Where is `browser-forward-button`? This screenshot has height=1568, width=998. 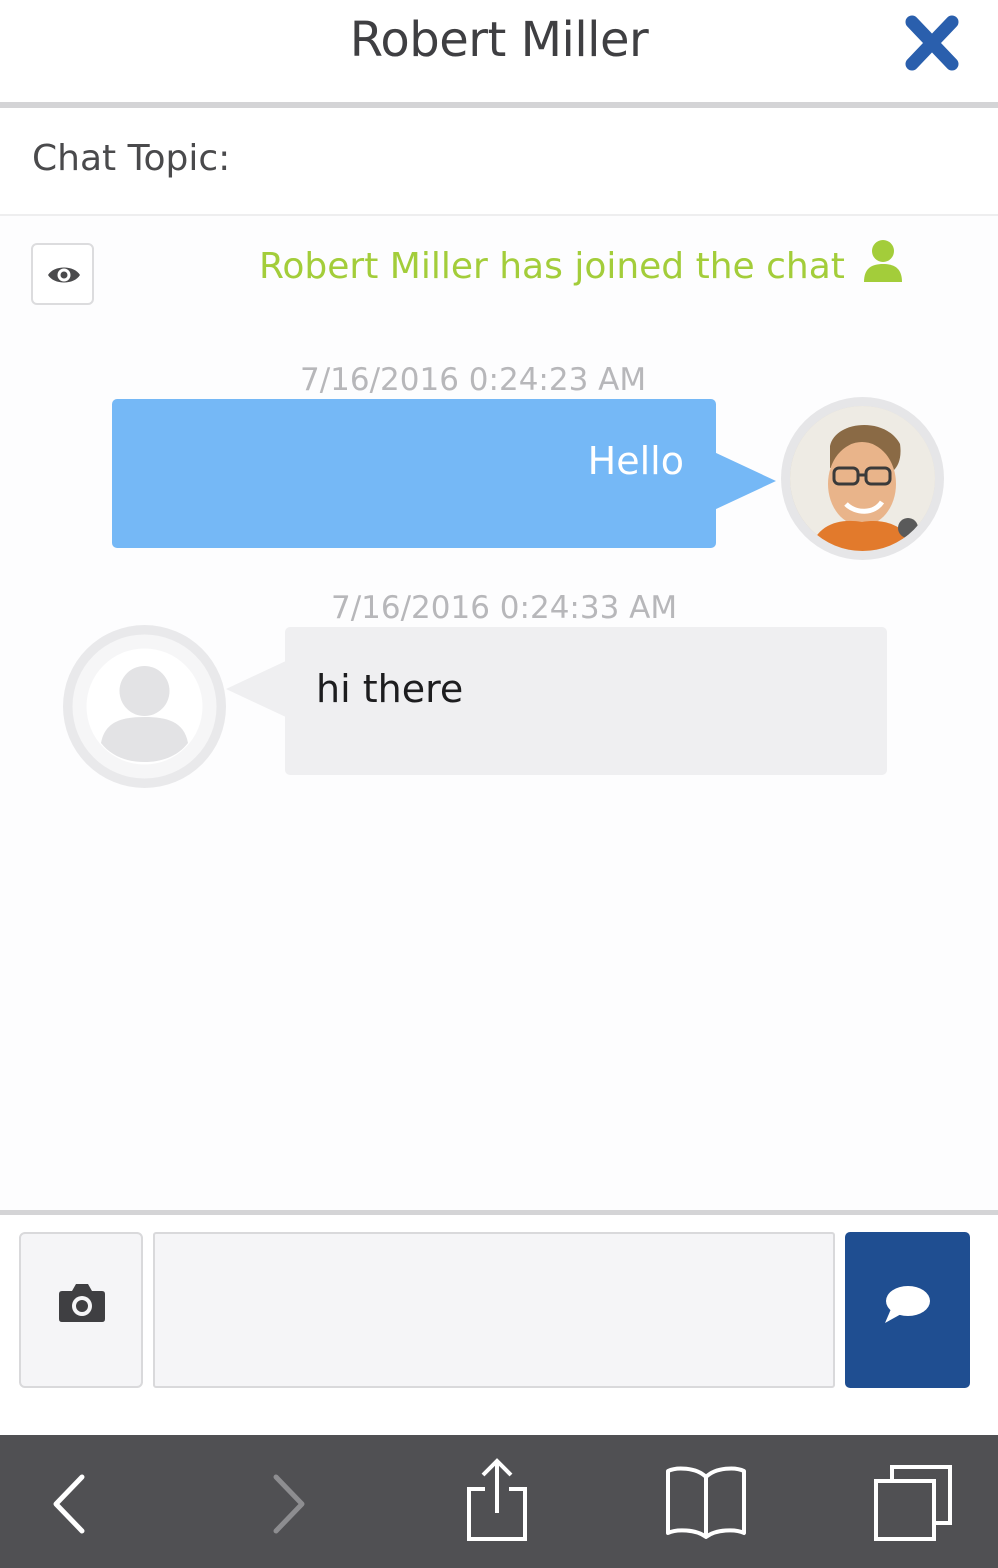 browser-forward-button is located at coordinates (290, 1501).